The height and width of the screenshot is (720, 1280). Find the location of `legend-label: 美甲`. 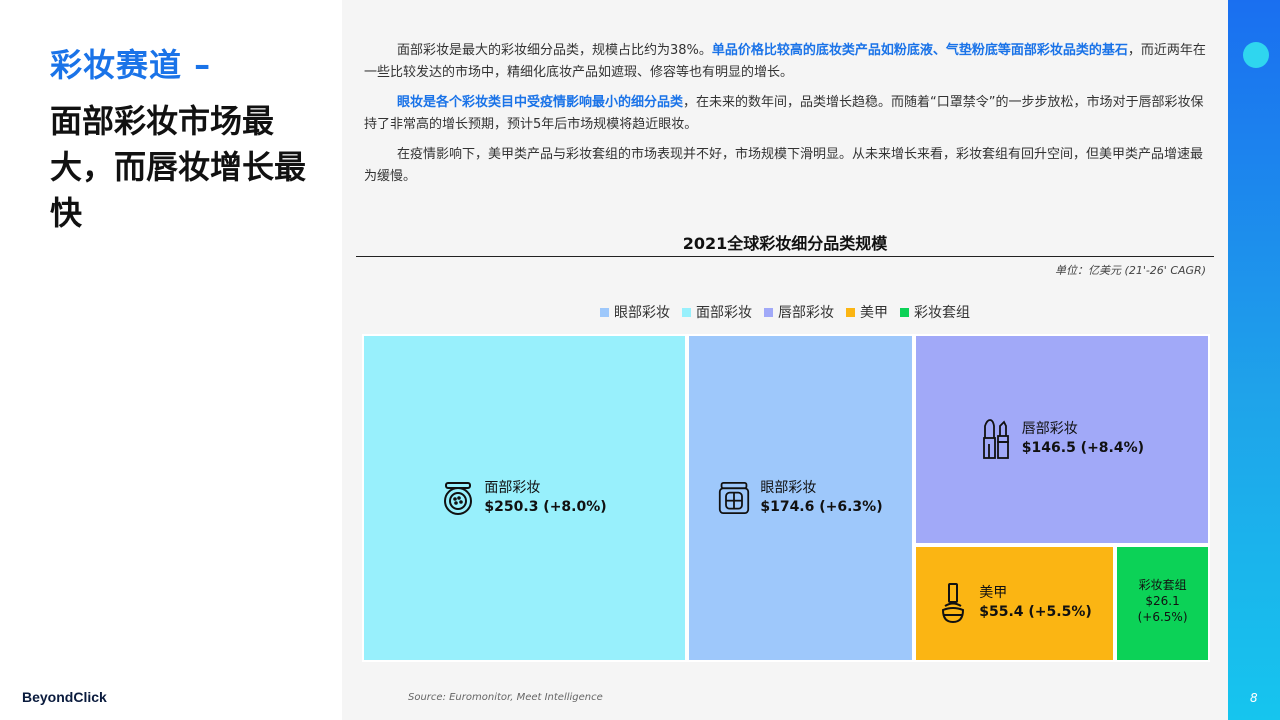

legend-label: 美甲 is located at coordinates (874, 313).